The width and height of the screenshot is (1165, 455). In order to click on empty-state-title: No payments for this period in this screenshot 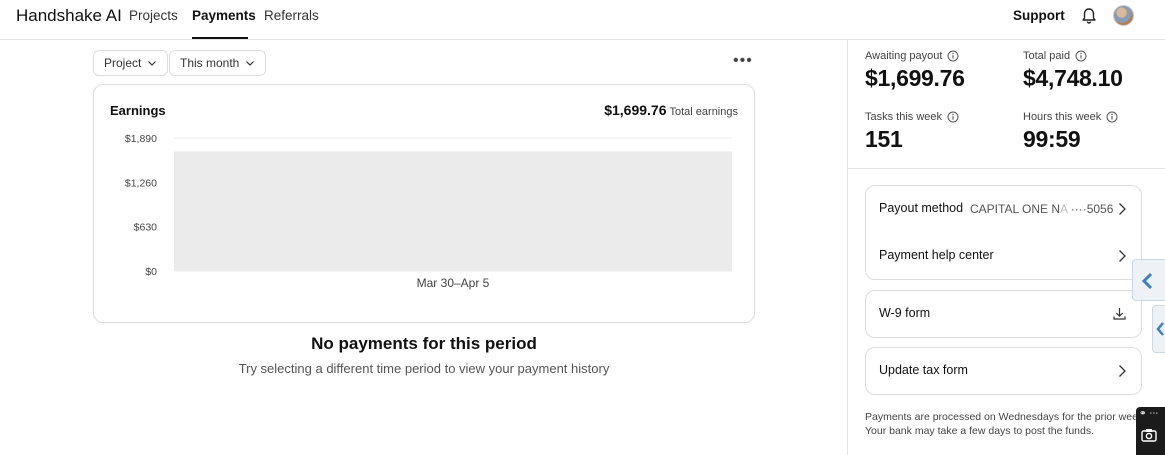, I will do `click(424, 343)`.